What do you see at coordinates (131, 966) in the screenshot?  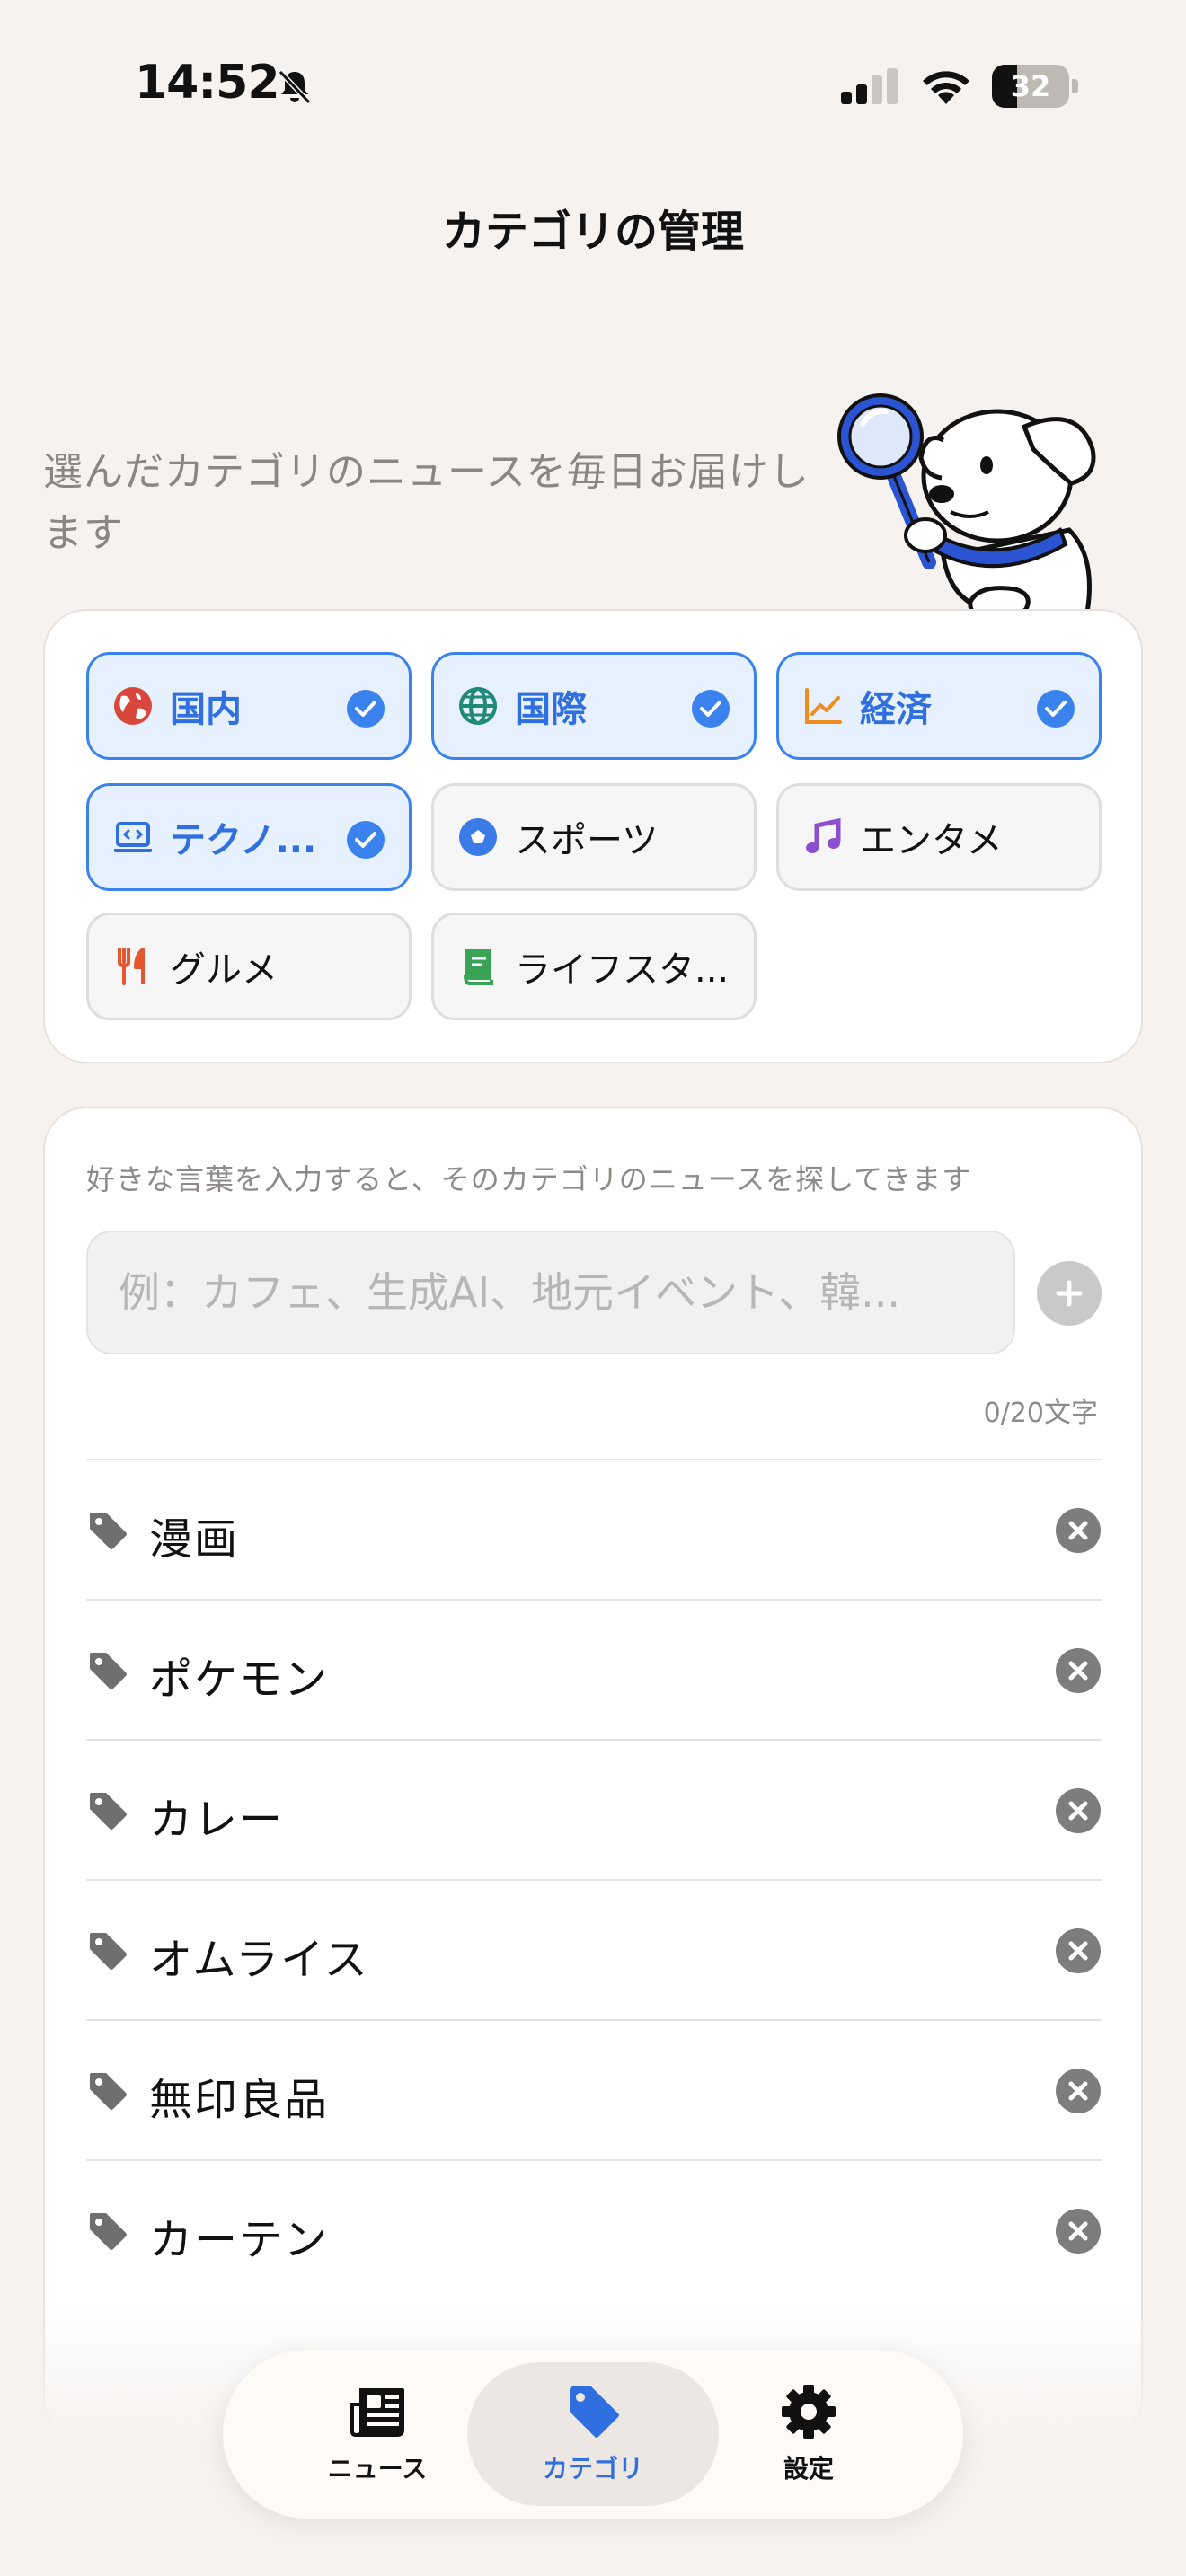 I see `utensils-icon` at bounding box center [131, 966].